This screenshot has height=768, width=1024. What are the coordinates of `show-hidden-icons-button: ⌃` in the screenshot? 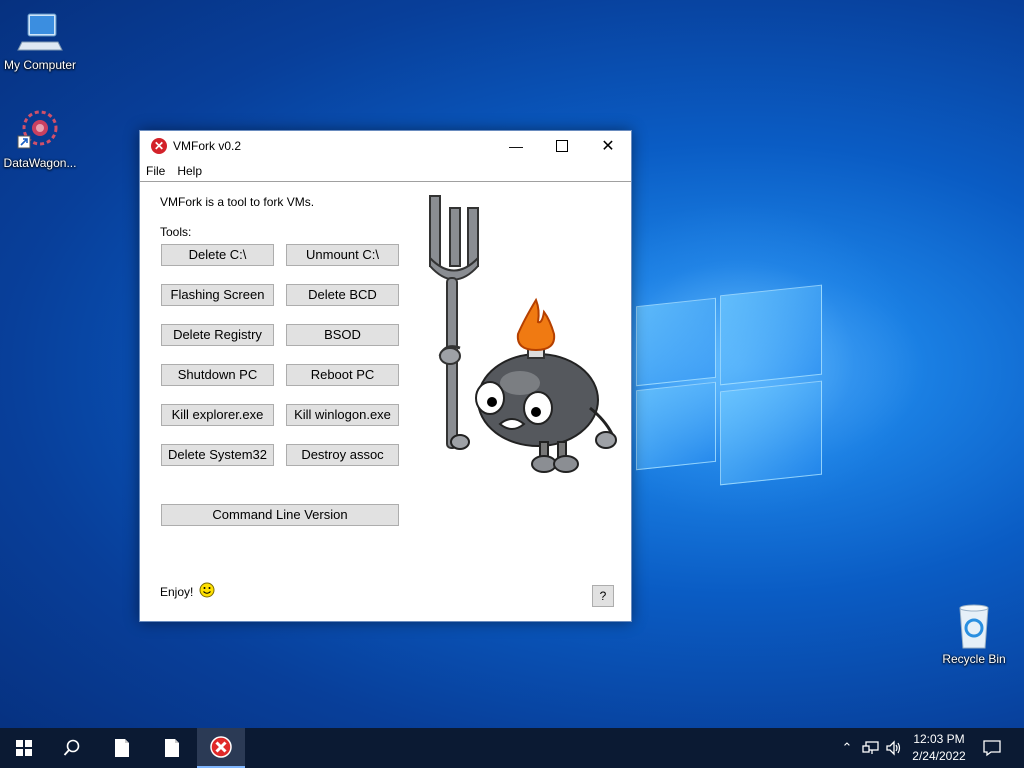 It's located at (847, 748).